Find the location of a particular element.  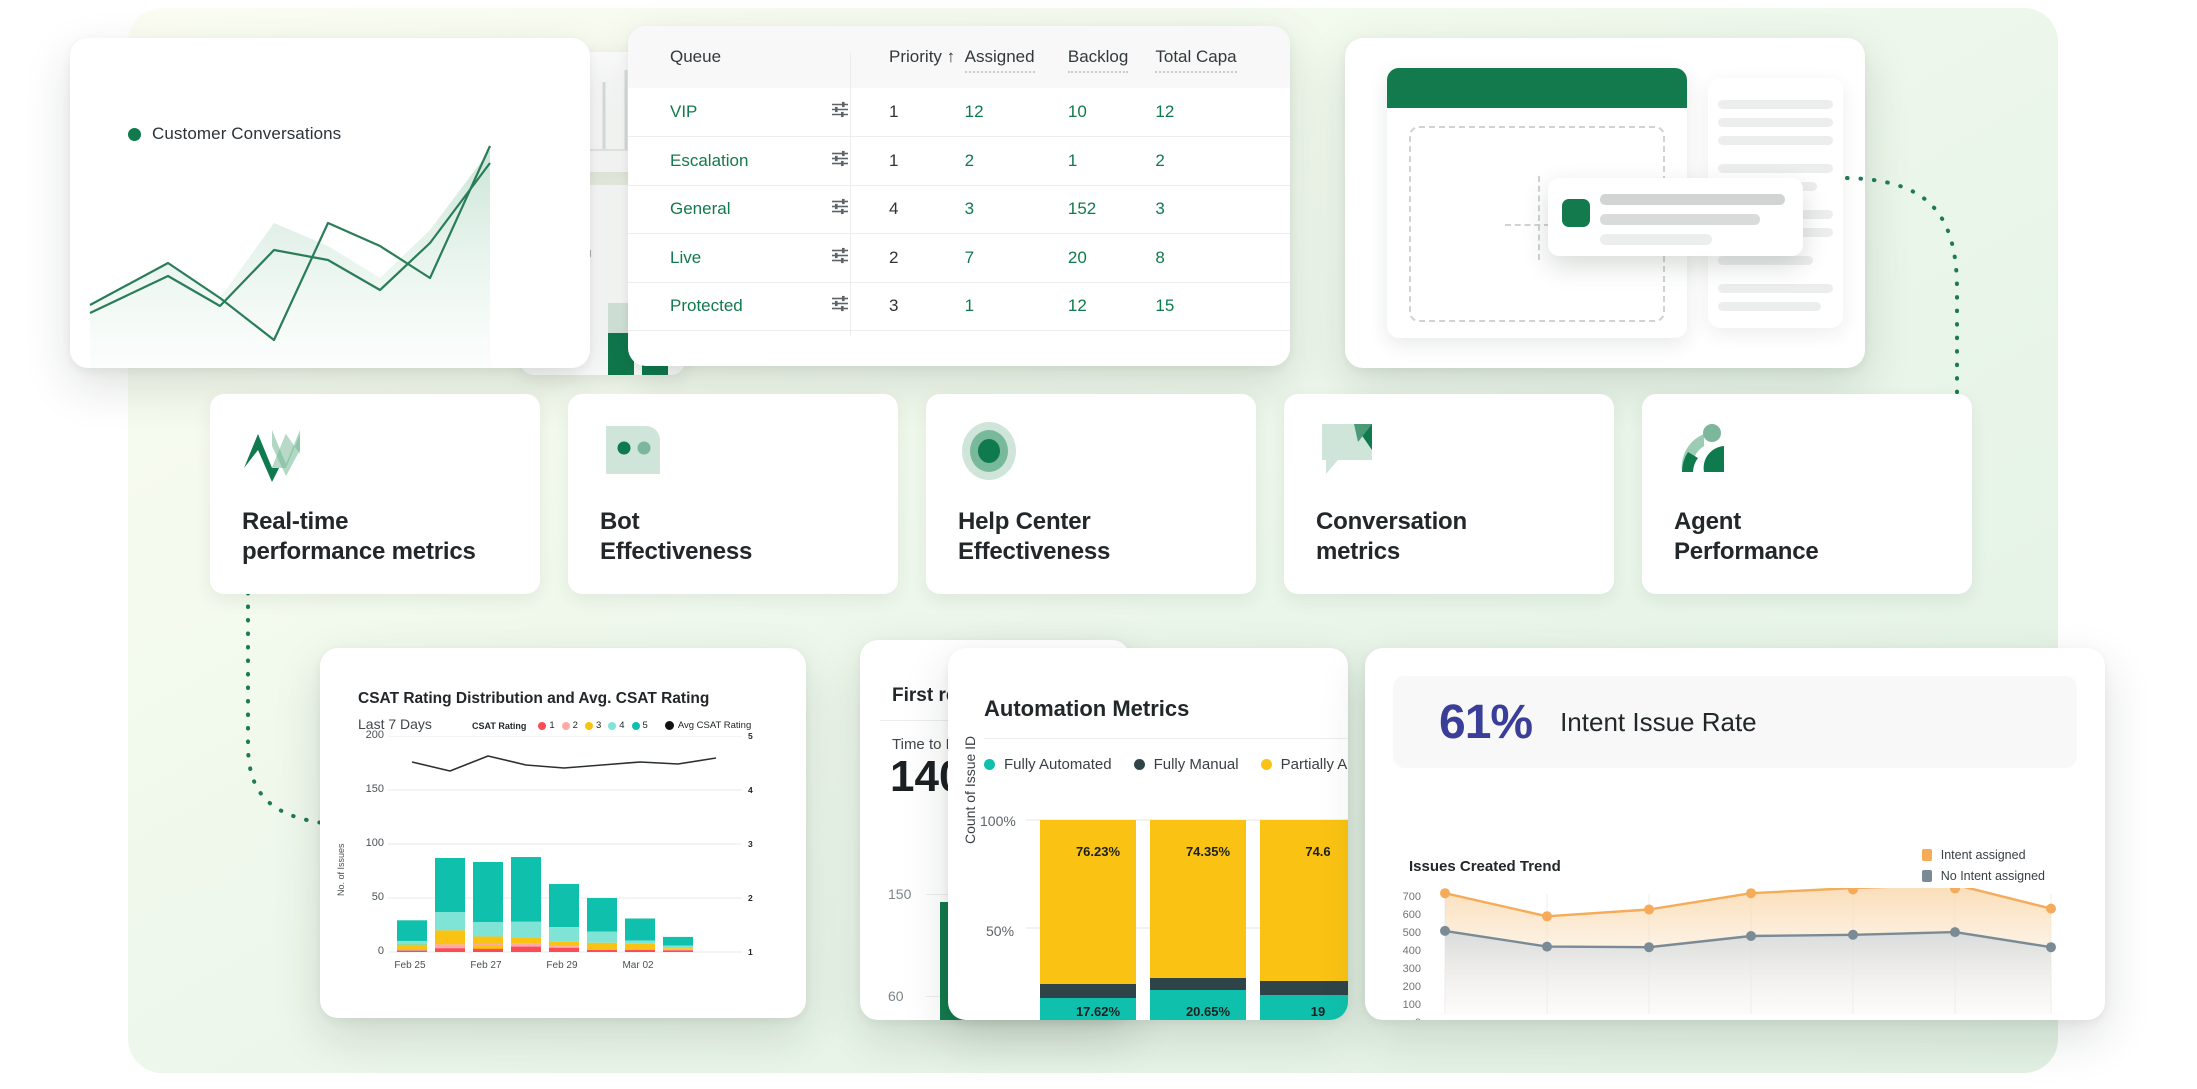

table-row: Live 2 7 20 8 is located at coordinates (959, 258).